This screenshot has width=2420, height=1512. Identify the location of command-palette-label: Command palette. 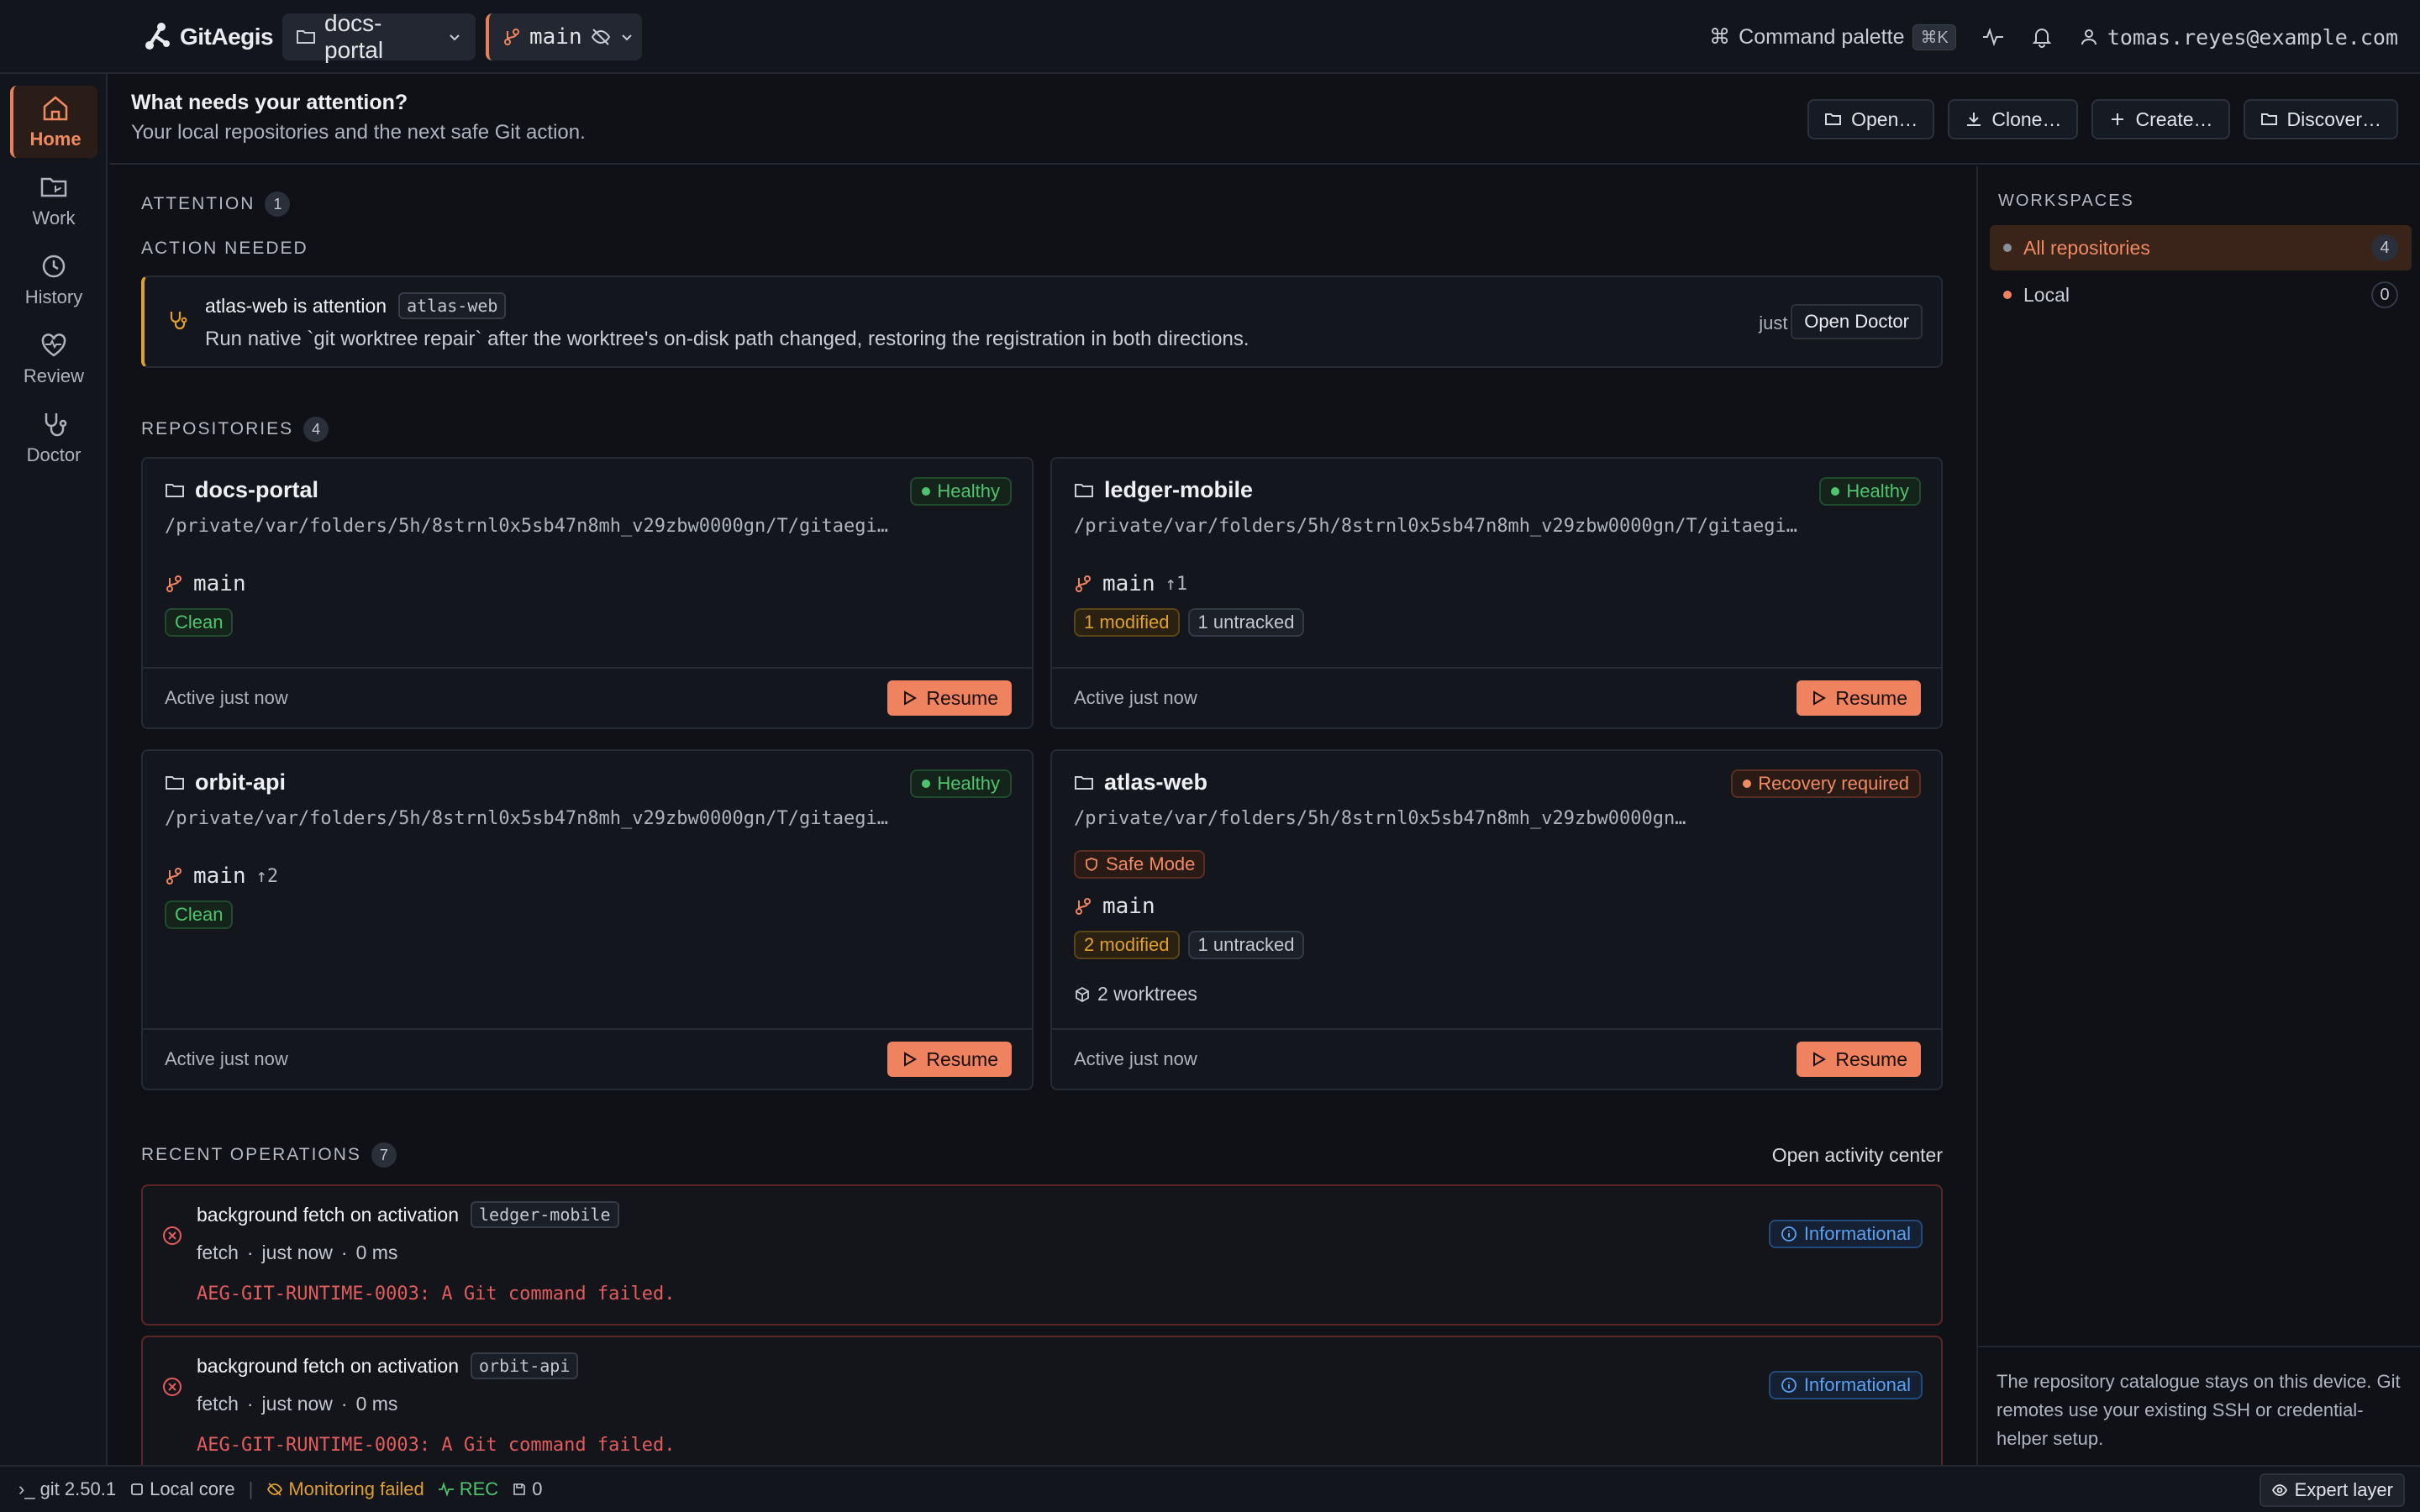
(1822, 36).